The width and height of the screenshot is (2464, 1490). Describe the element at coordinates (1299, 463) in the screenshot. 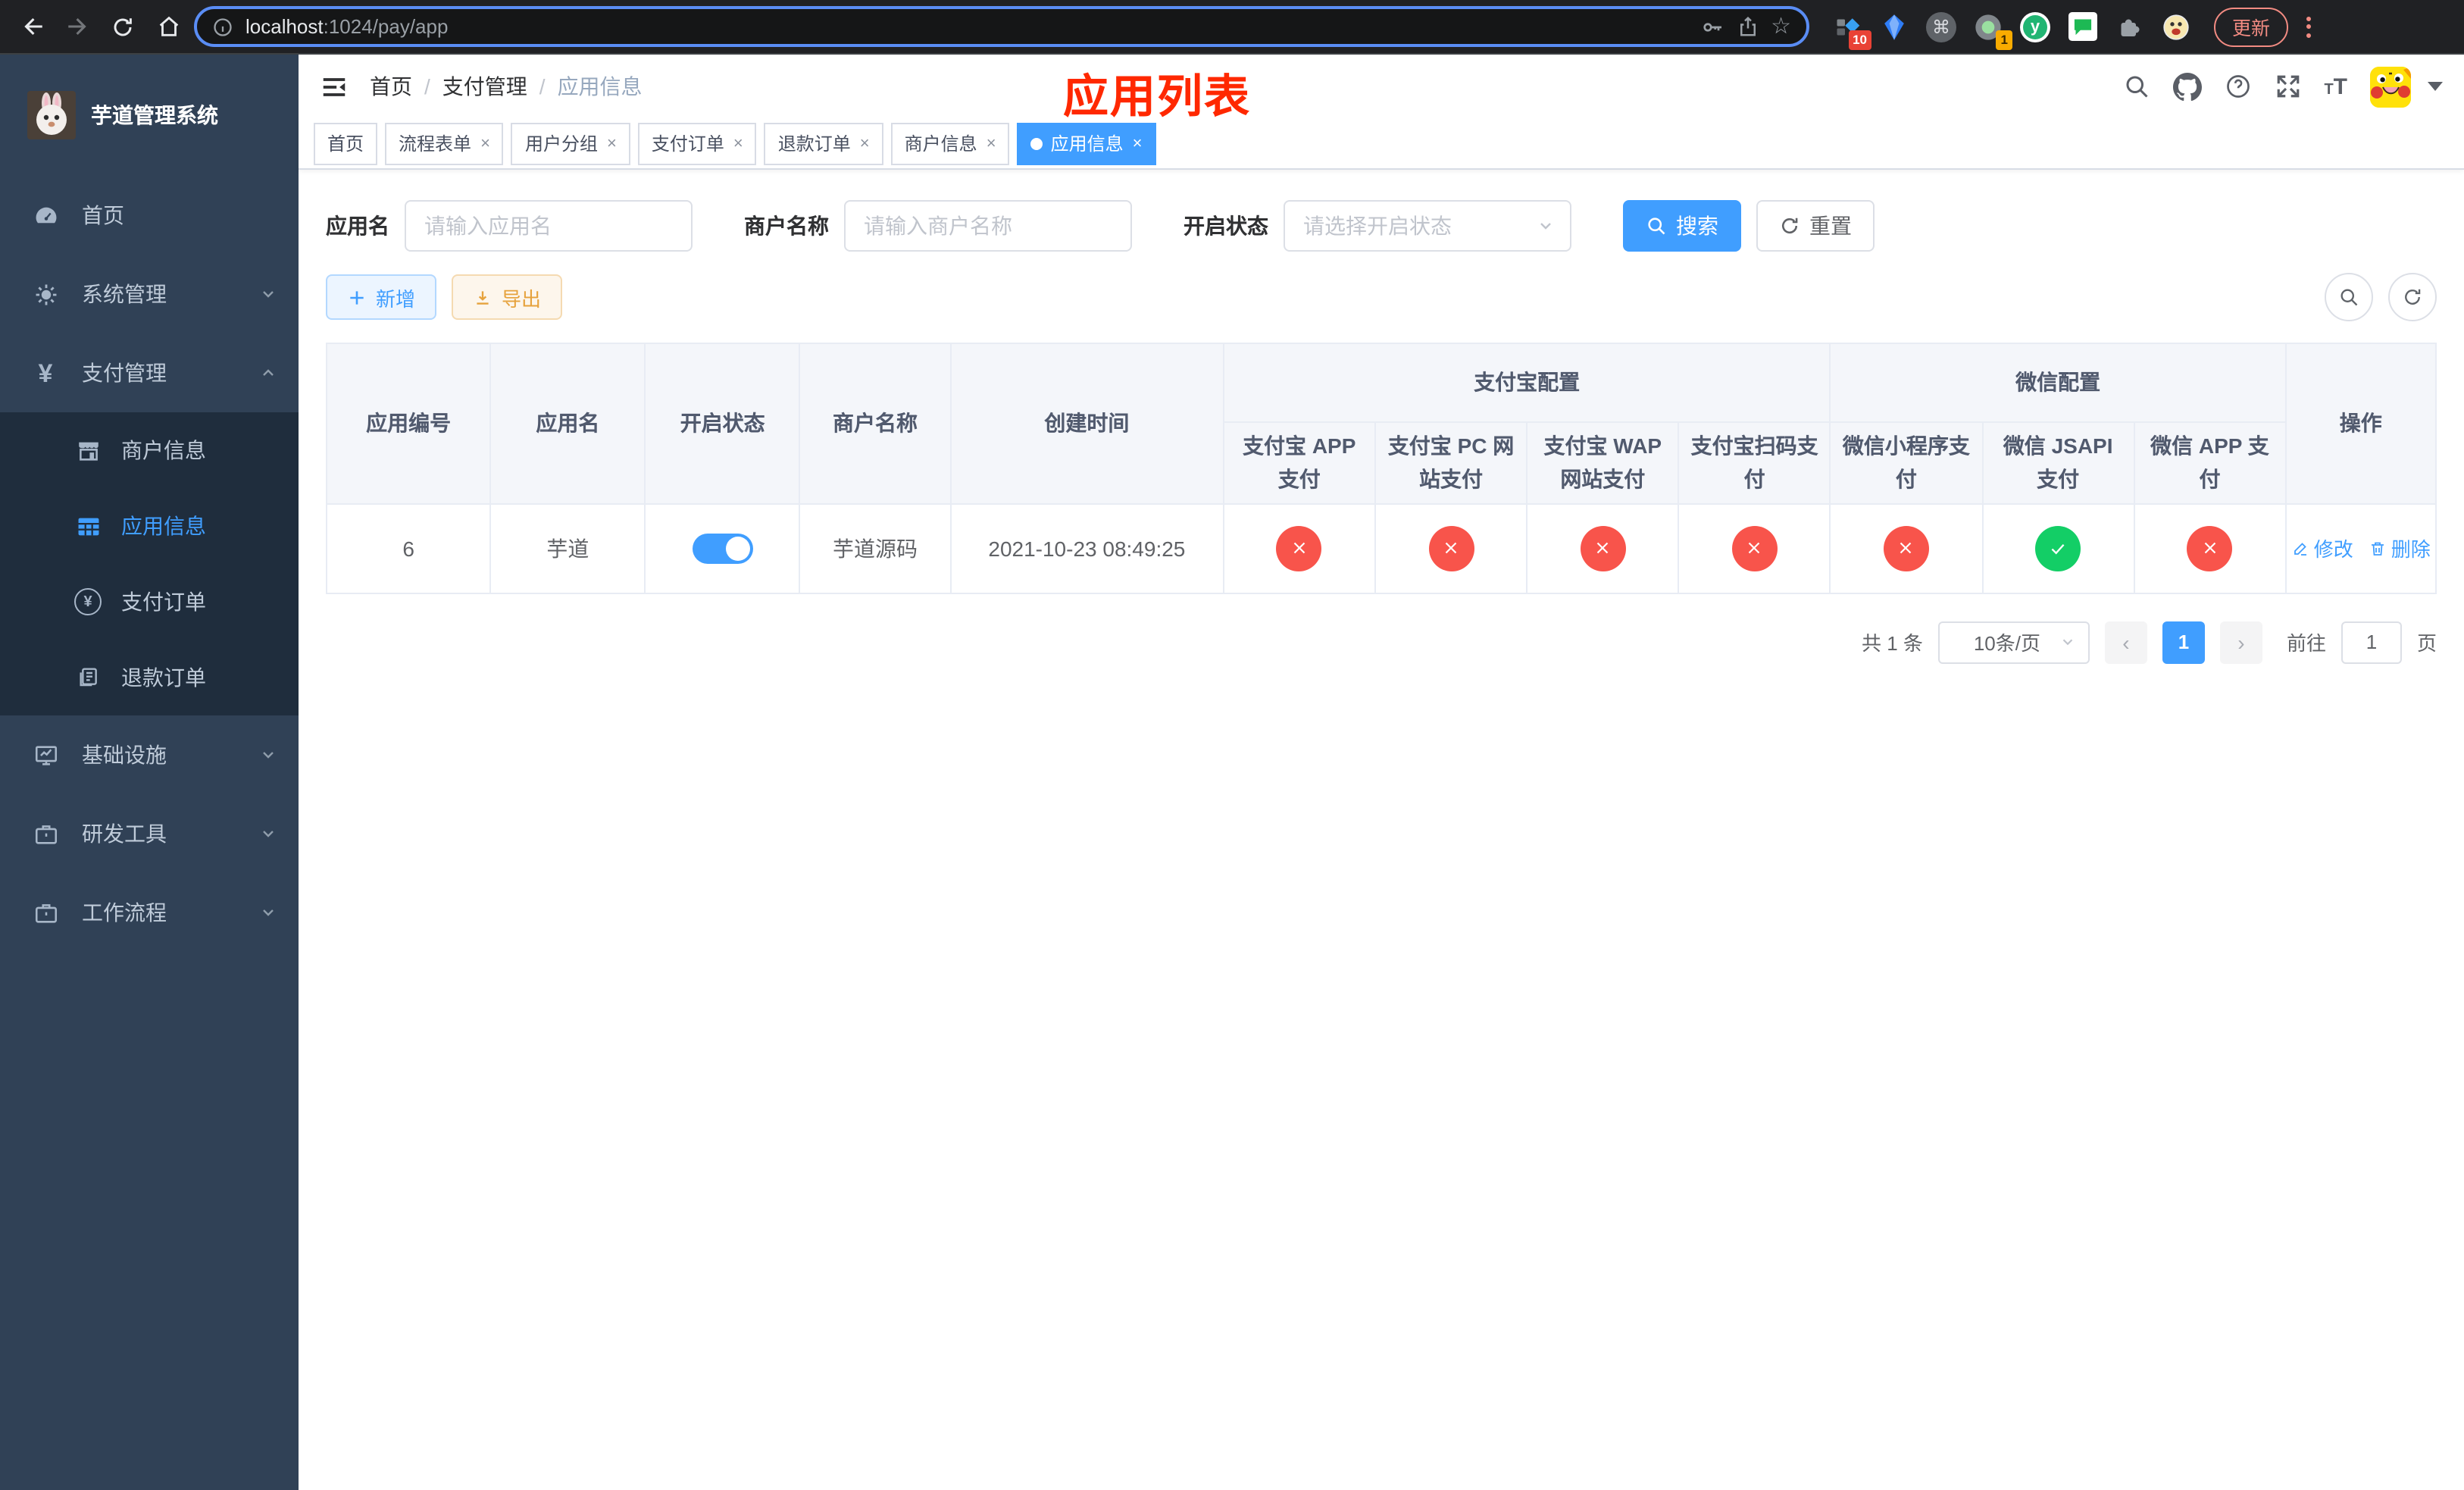

I see `col-alipay-app: 支付宝 APP 支付` at that location.